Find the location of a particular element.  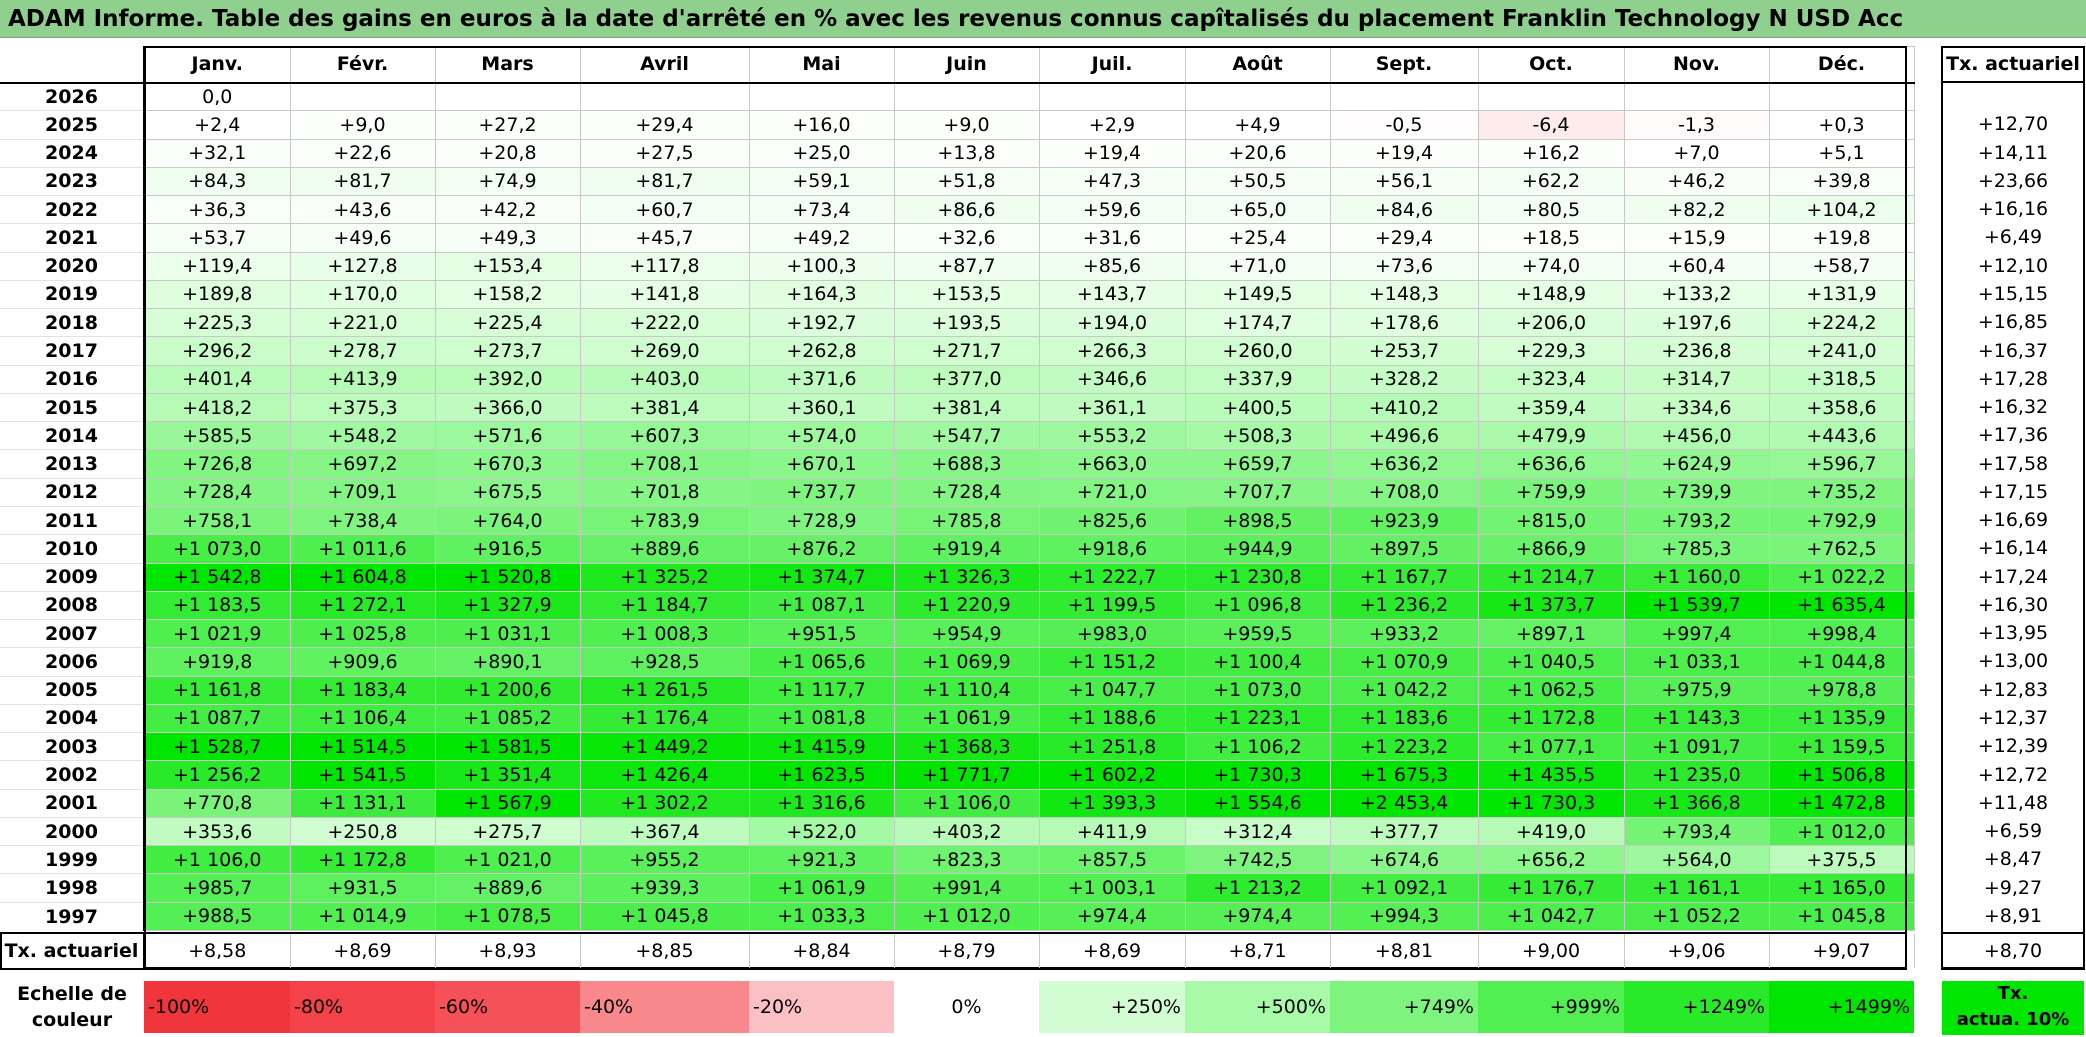

year-label: 2019 is located at coordinates (72, 294).